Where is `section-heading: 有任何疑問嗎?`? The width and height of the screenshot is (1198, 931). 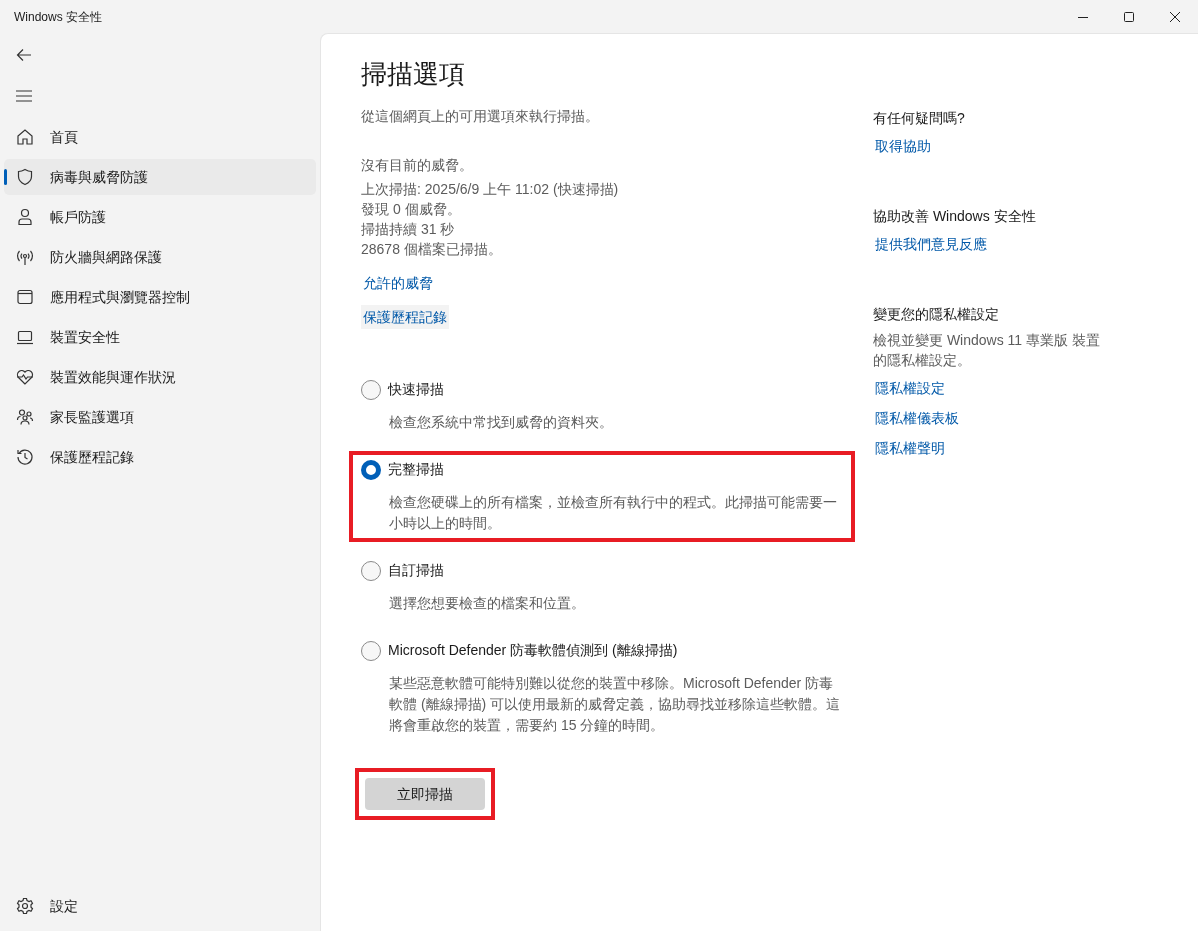
section-heading: 有任何疑問嗎? is located at coordinates (919, 118).